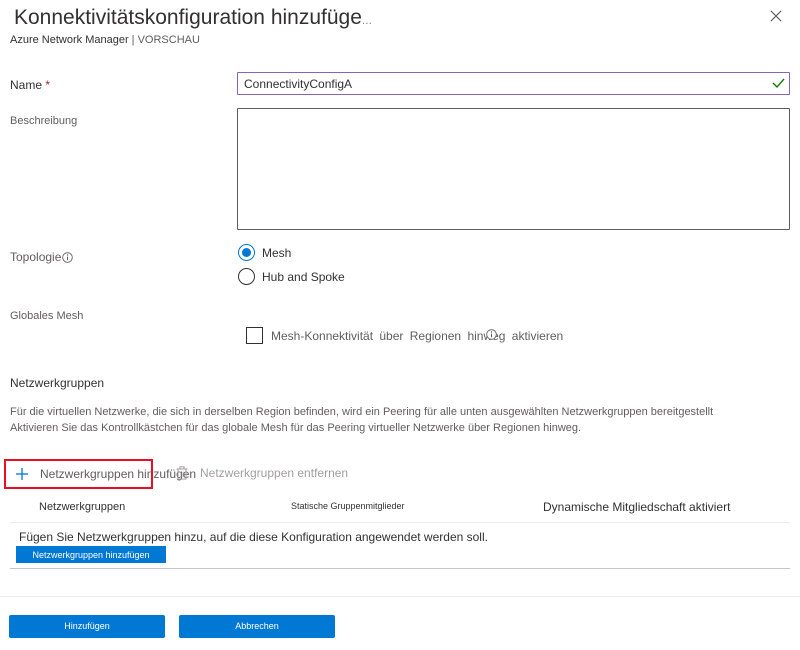 This screenshot has height=650, width=800. Describe the element at coordinates (44, 121) in the screenshot. I see `description-label: Beschreibung` at that location.